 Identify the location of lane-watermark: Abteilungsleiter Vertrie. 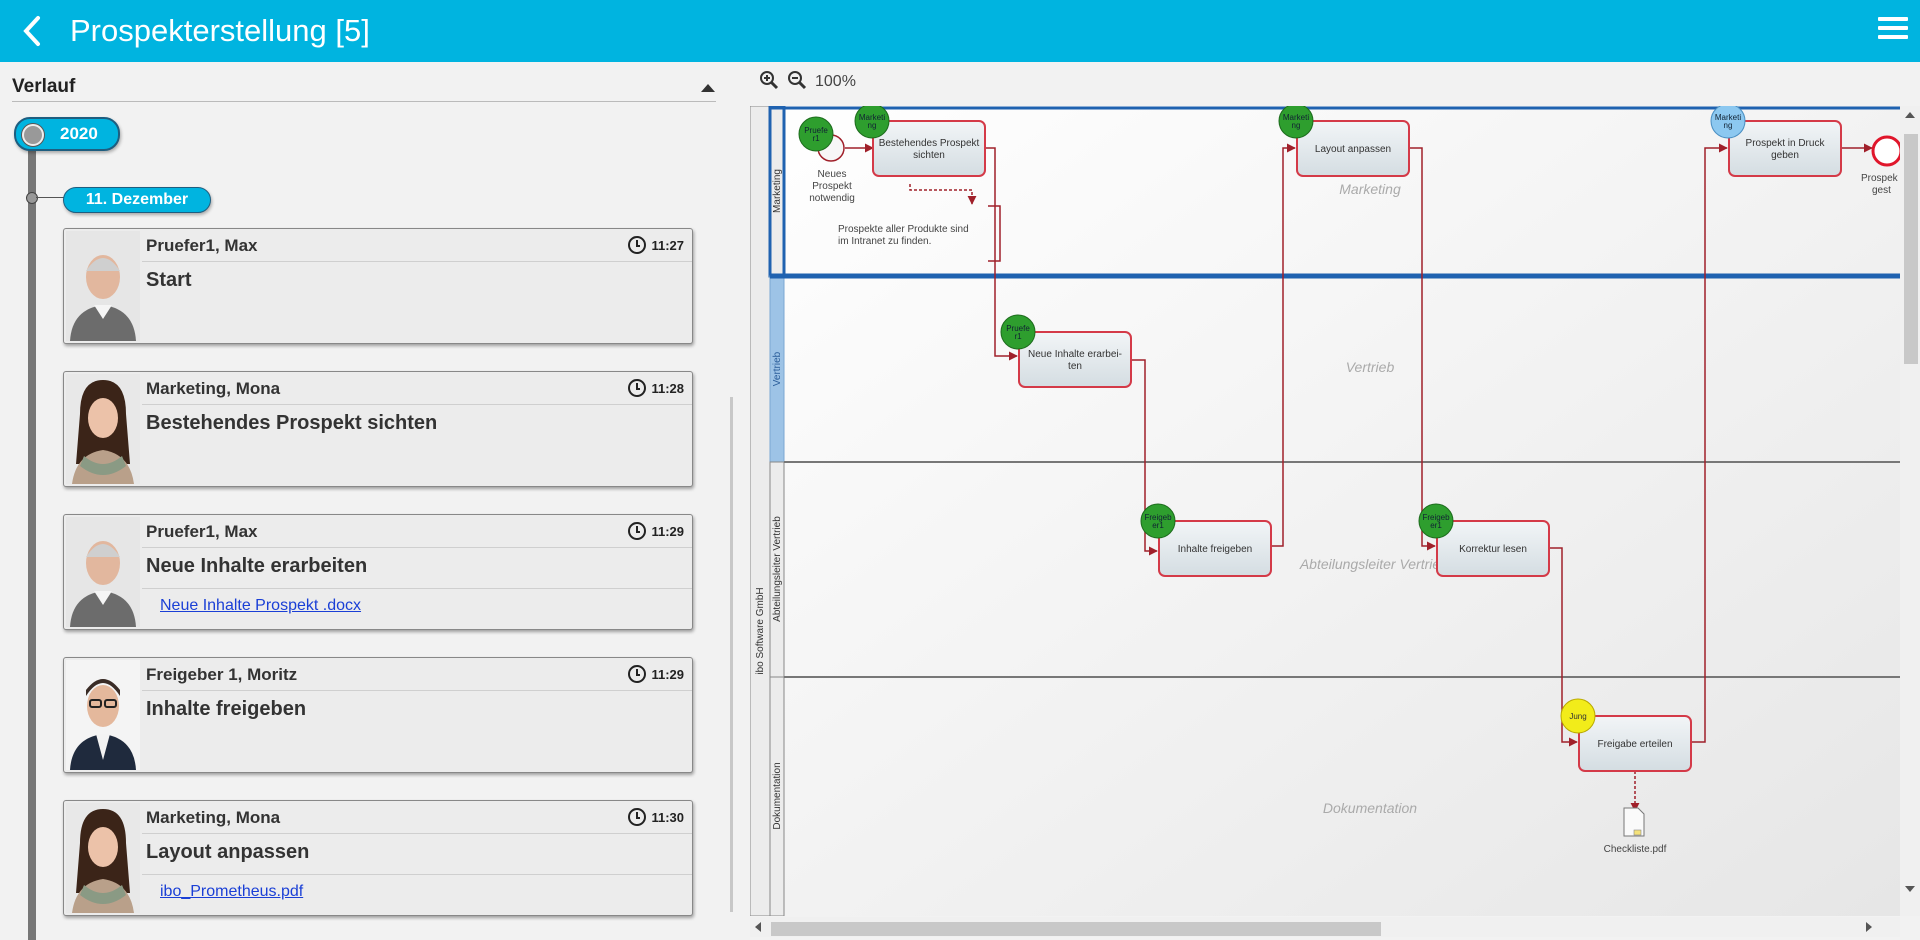
(1370, 564).